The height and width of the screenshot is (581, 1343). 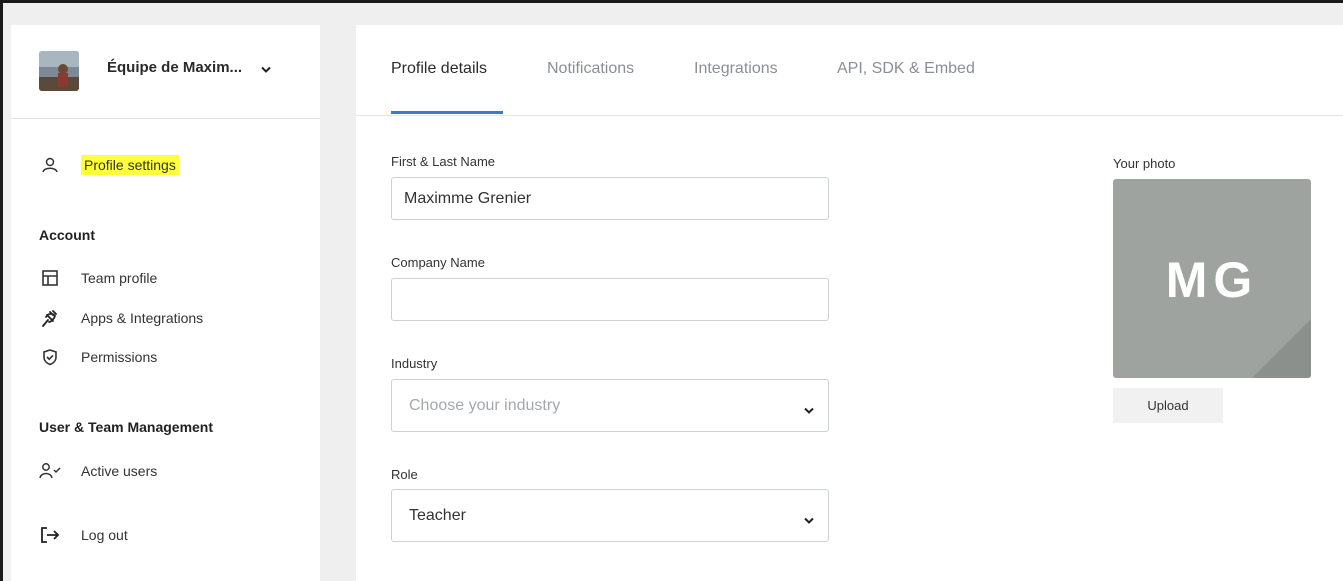 I want to click on nav-logout-label: Log out, so click(x=104, y=535).